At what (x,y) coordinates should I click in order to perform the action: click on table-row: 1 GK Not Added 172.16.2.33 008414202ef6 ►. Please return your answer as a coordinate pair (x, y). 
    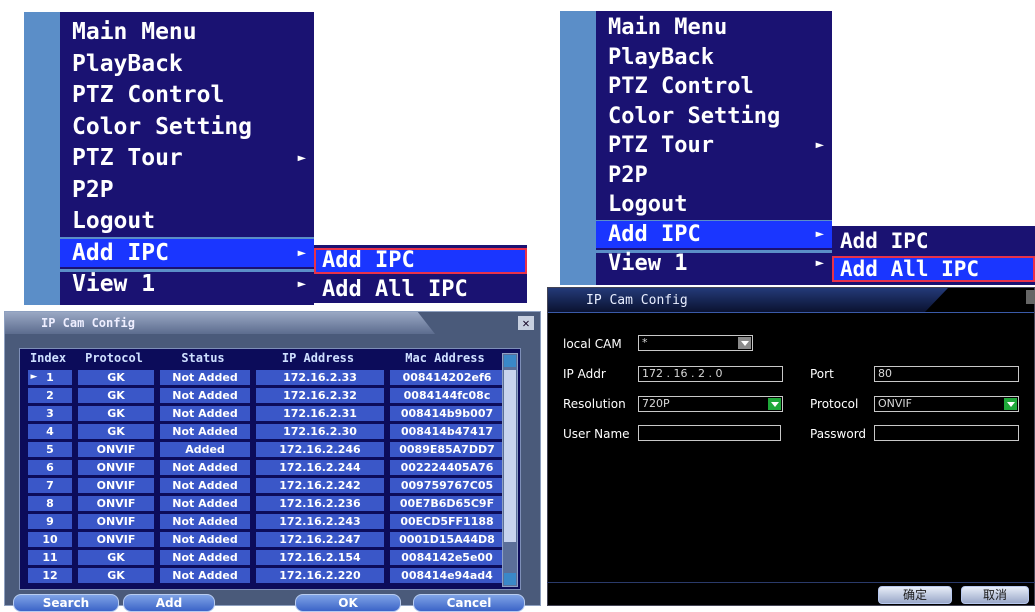
    Looking at the image, I should click on (270, 377).